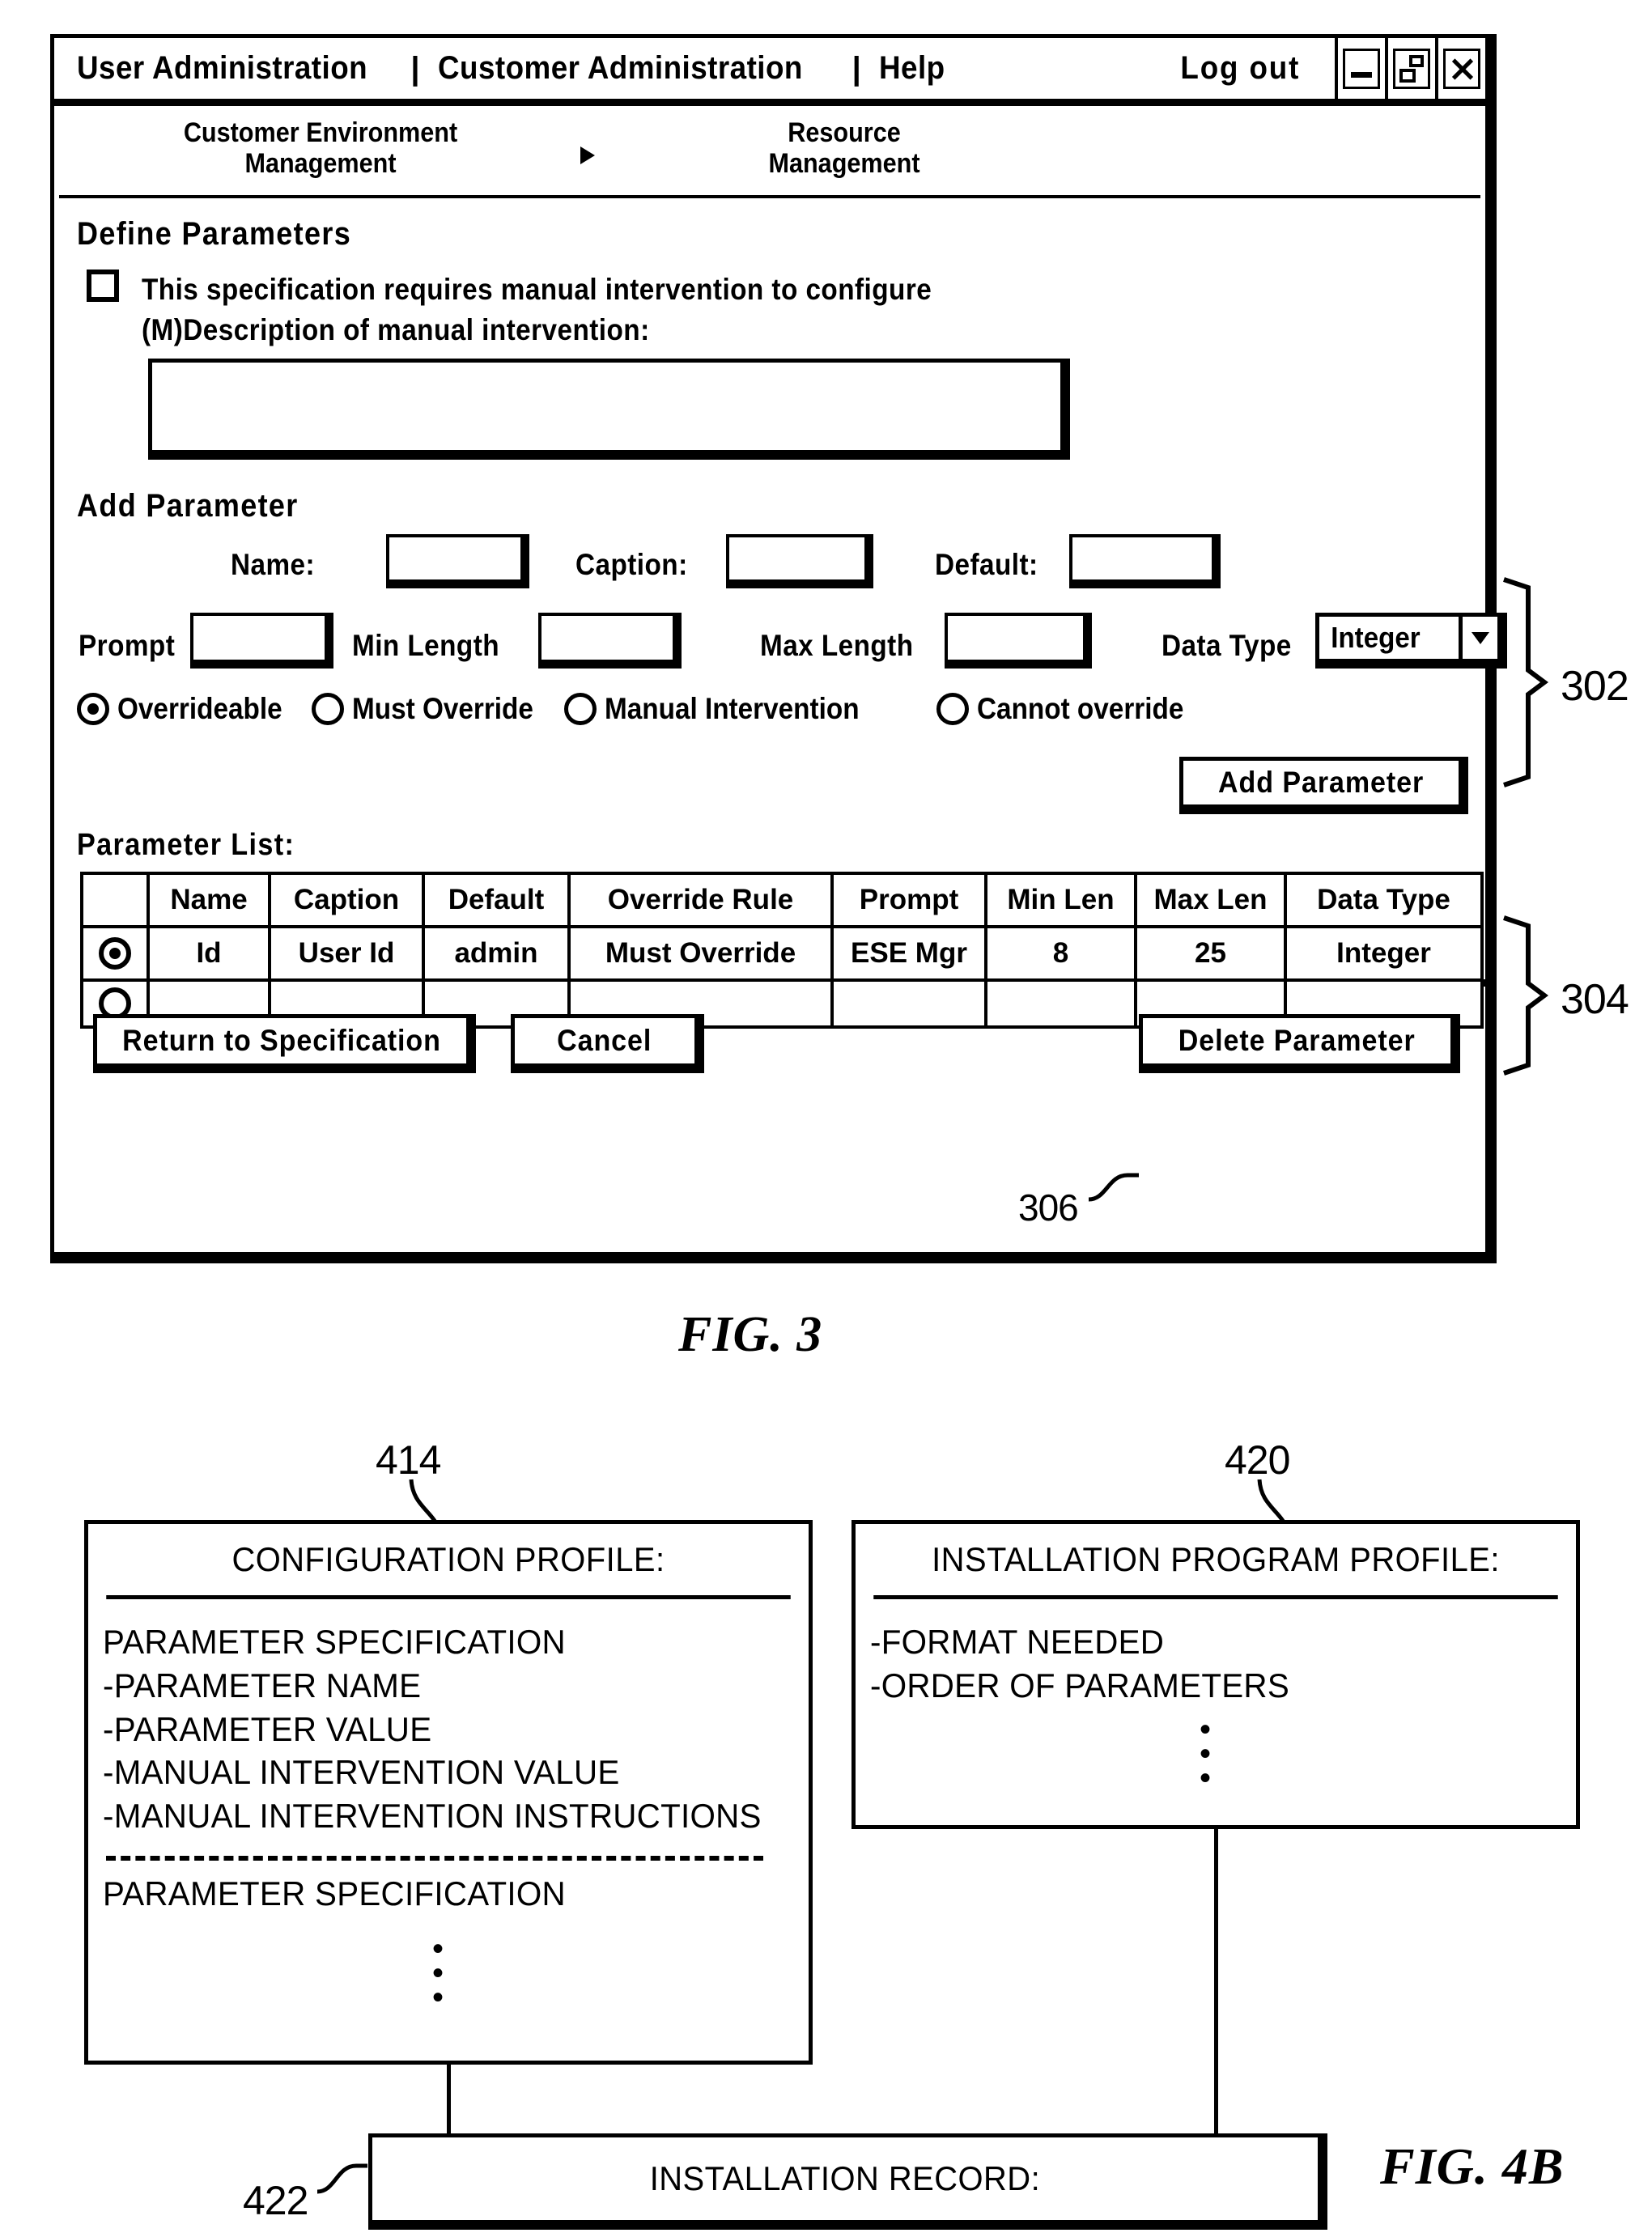 This screenshot has height=2237, width=1652. Describe the element at coordinates (1210, 900) in the screenshot. I see `table-header-max-len: Max Len` at that location.